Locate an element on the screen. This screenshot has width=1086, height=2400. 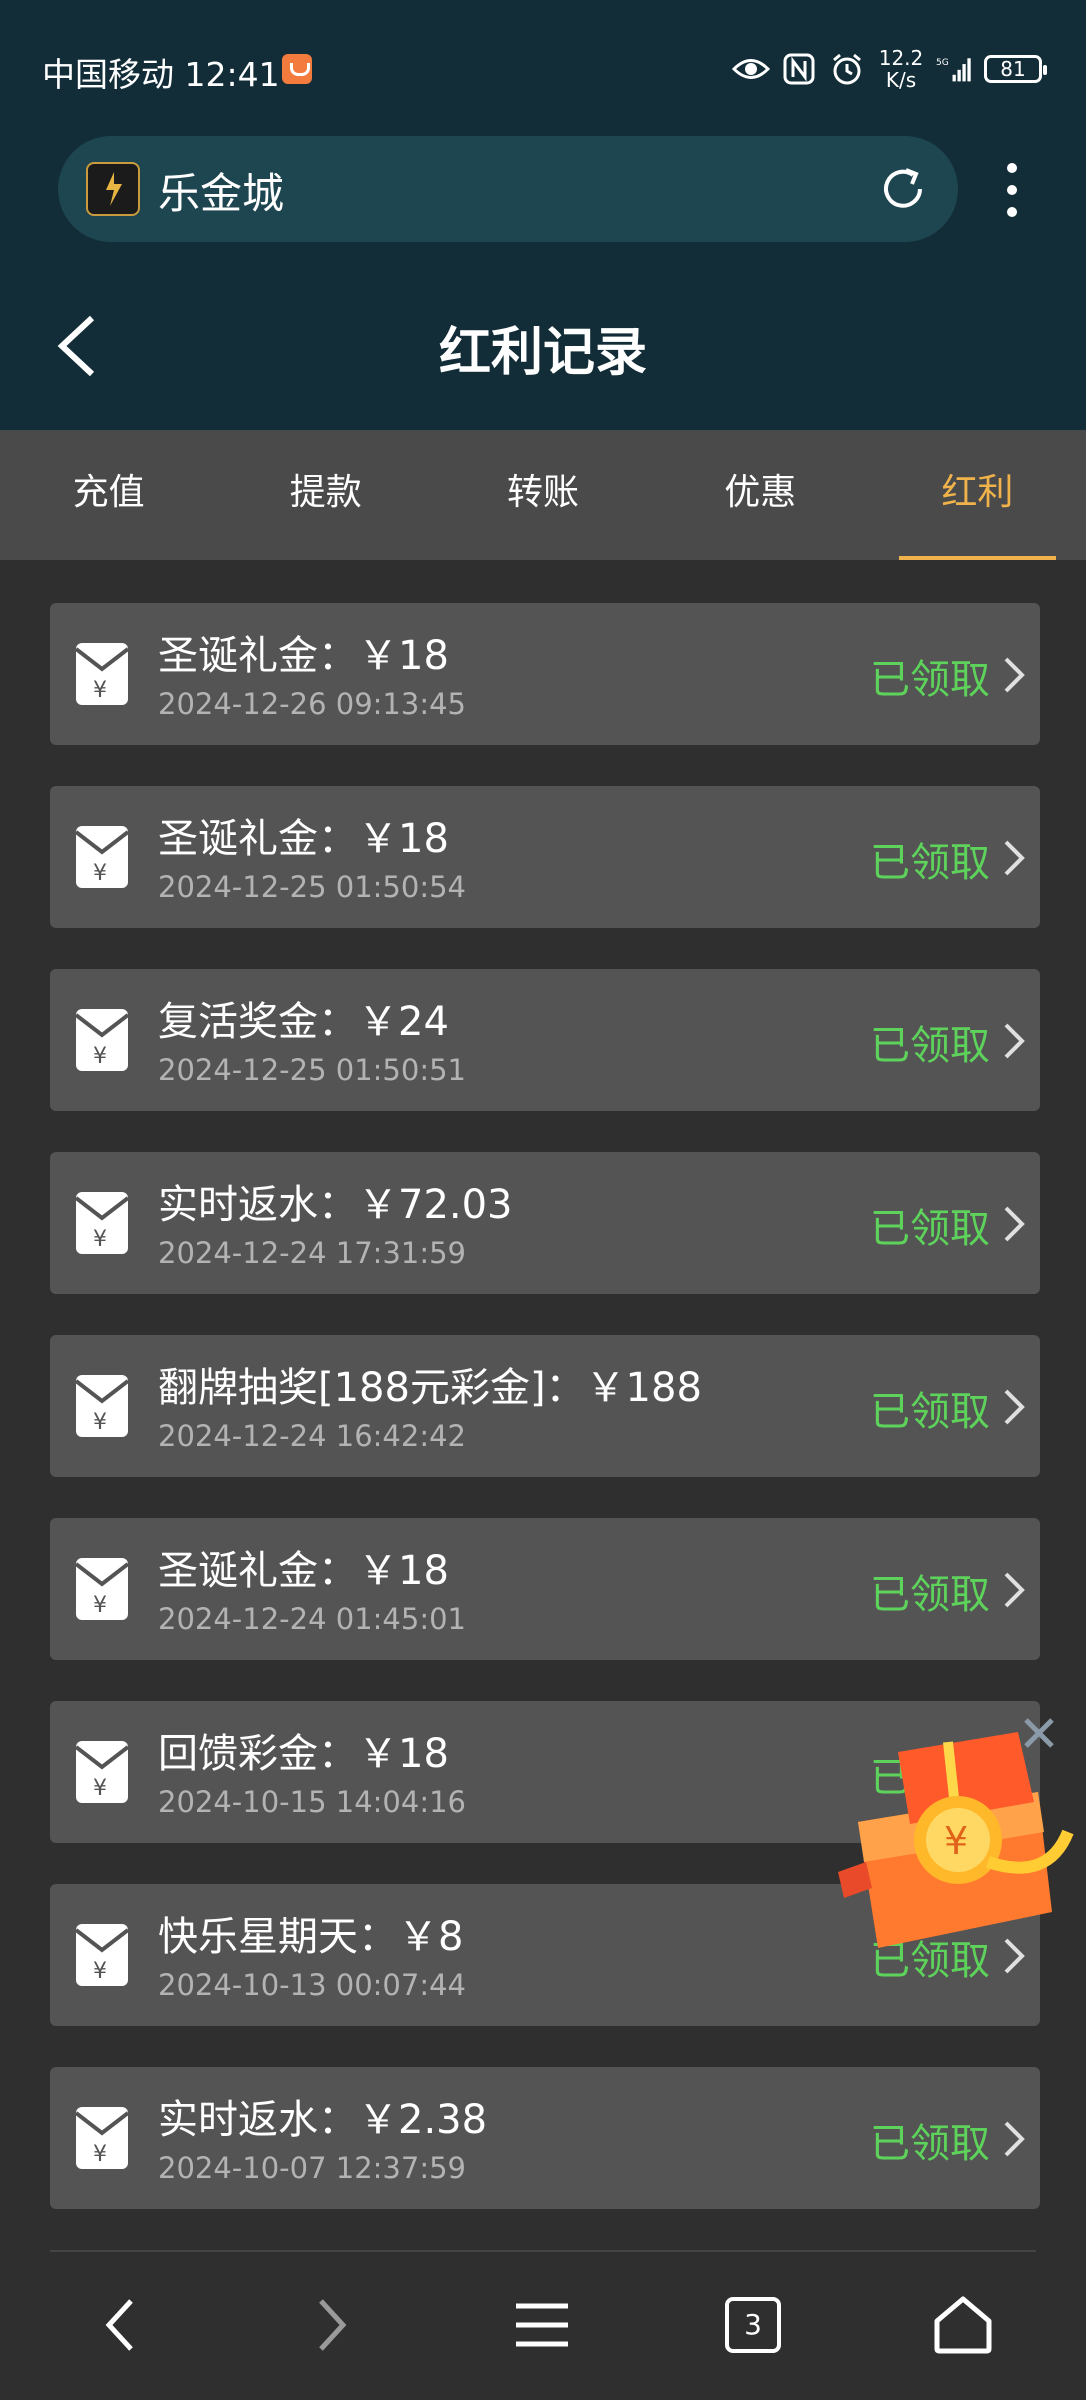
site-name: 乐金城 is located at coordinates (221, 193).